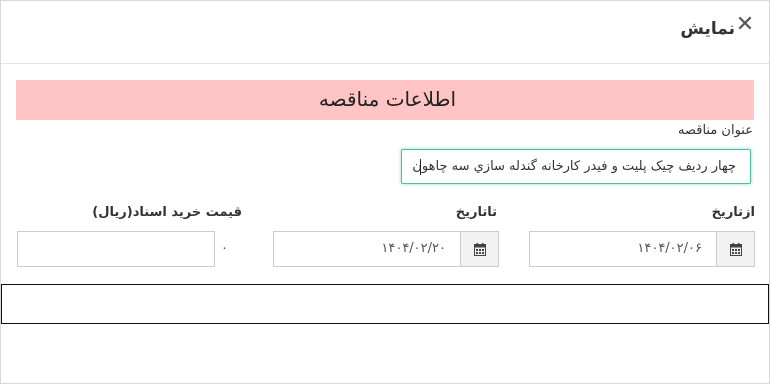  What do you see at coordinates (385, 304) in the screenshot?
I see `content-box` at bounding box center [385, 304].